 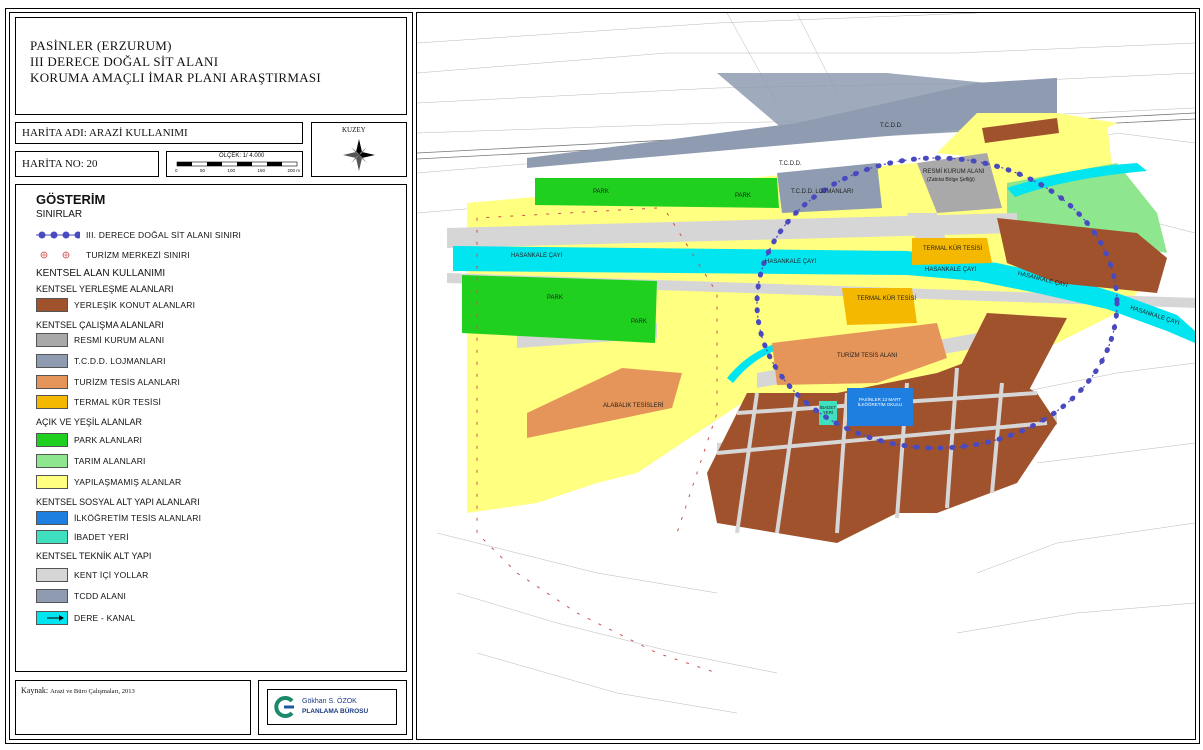 I want to click on legend-item-ilkogretim: İLKÖĞRETİM TESİS ALANLARI, so click(x=118, y=518).